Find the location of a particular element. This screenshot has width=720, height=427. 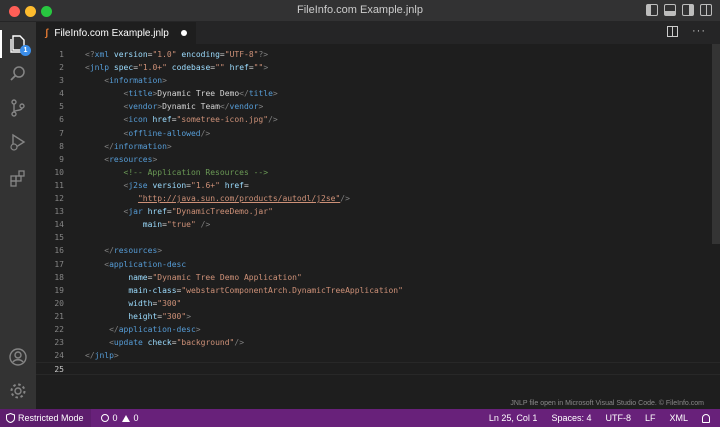

accounts-button is located at coordinates (18, 357).